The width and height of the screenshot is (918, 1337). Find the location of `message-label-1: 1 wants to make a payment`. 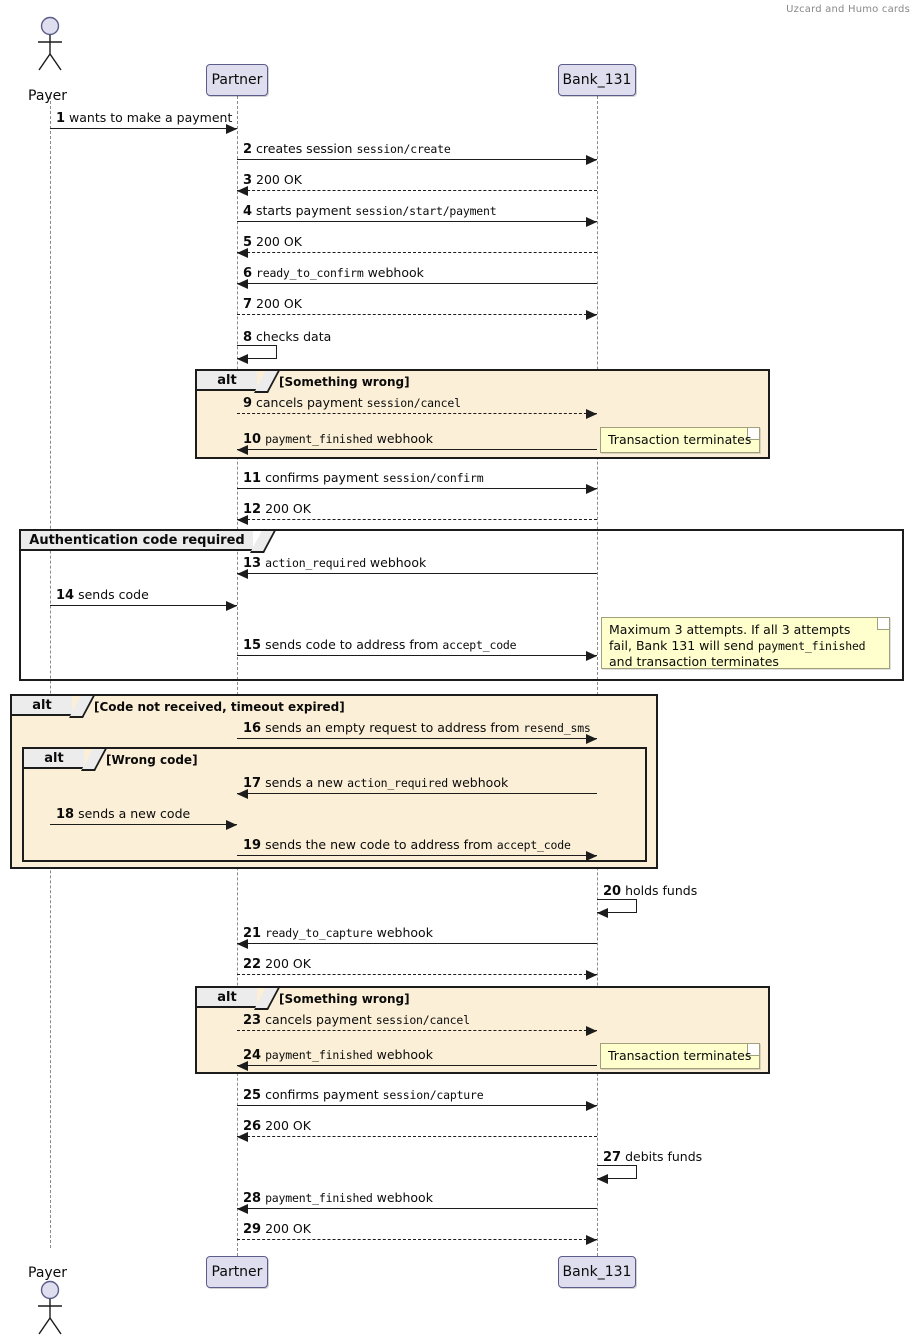

message-label-1: 1 wants to make a payment is located at coordinates (144, 118).